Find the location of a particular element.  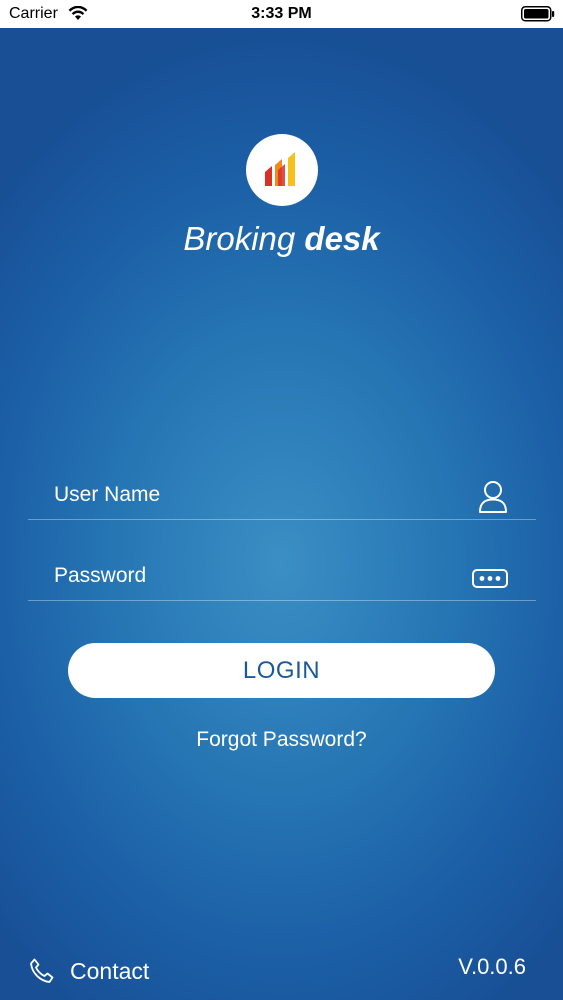

version-label: V.0.0.6 is located at coordinates (492, 966).